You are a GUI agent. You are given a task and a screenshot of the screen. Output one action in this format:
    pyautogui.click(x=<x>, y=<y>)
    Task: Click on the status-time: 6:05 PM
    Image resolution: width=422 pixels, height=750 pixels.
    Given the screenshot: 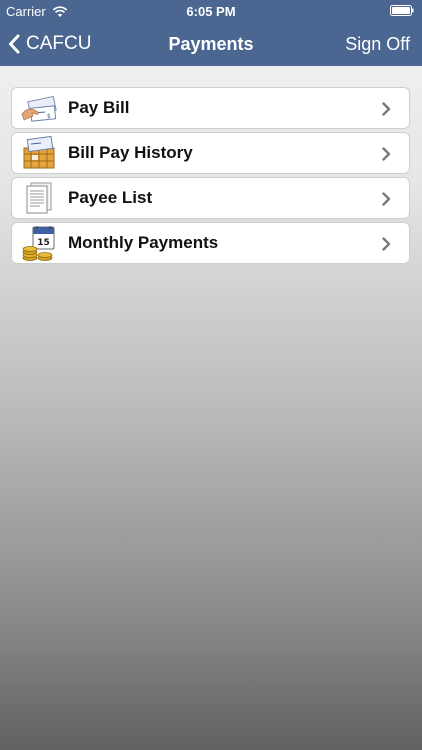 What is the action you would take?
    pyautogui.click(x=211, y=11)
    